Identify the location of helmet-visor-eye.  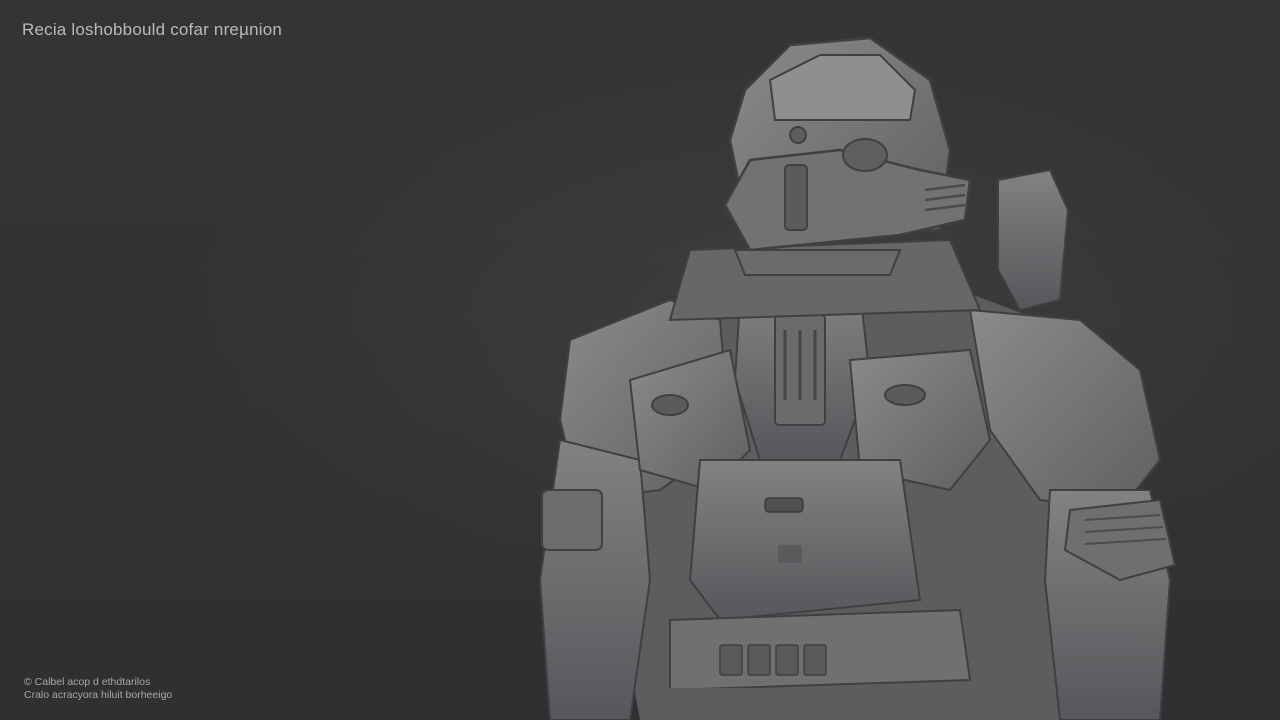
(865, 155).